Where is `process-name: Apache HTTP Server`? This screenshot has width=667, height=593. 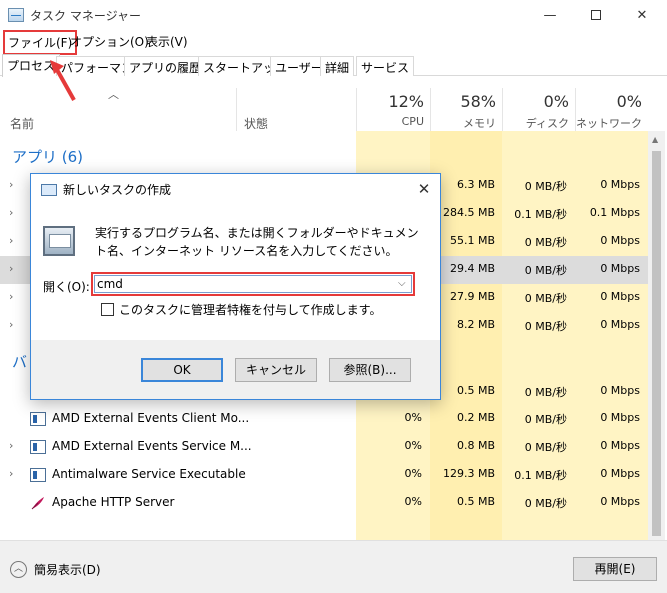
process-name: Apache HTTP Server is located at coordinates (113, 502).